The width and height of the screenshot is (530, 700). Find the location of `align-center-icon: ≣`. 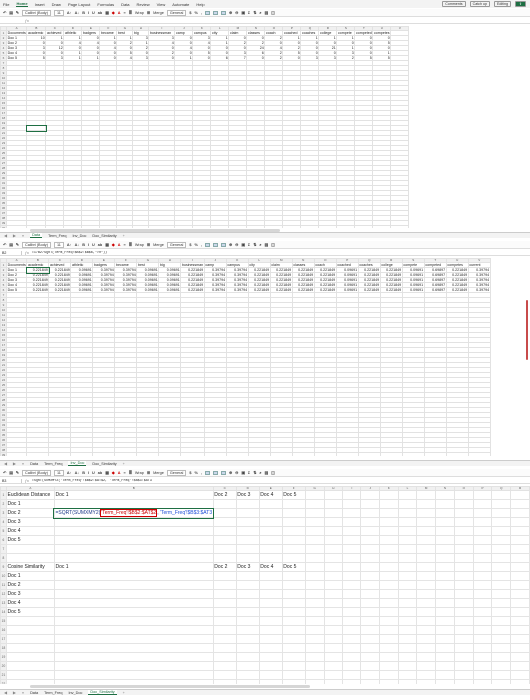

align-center-icon: ≣ is located at coordinates (130, 244).